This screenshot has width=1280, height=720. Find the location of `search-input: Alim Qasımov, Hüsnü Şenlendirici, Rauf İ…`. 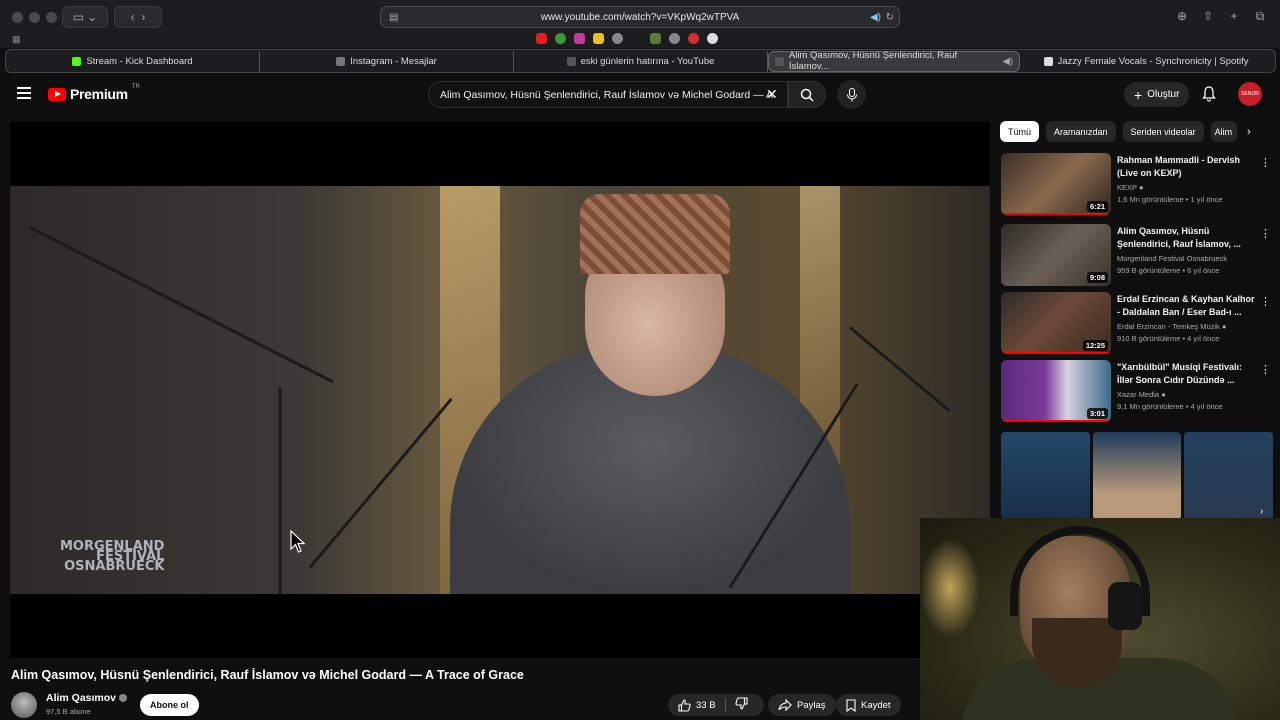

search-input: Alim Qasımov, Hüsnü Şenlendirici, Rauf İ… is located at coordinates (608, 94).